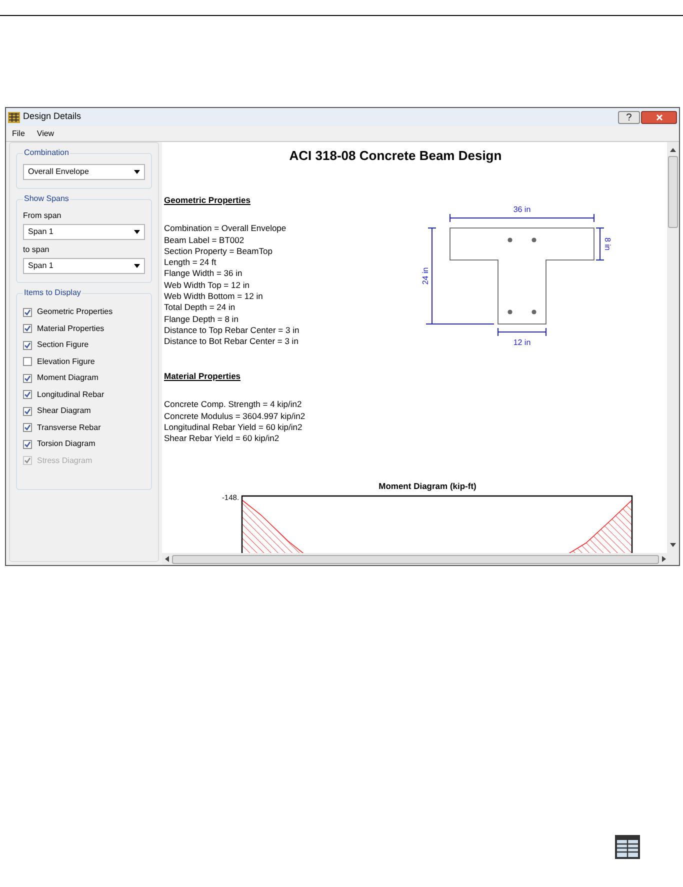  Describe the element at coordinates (395, 156) in the screenshot. I see `report-title: ACI 318-08 Concrete Beam Design` at that location.